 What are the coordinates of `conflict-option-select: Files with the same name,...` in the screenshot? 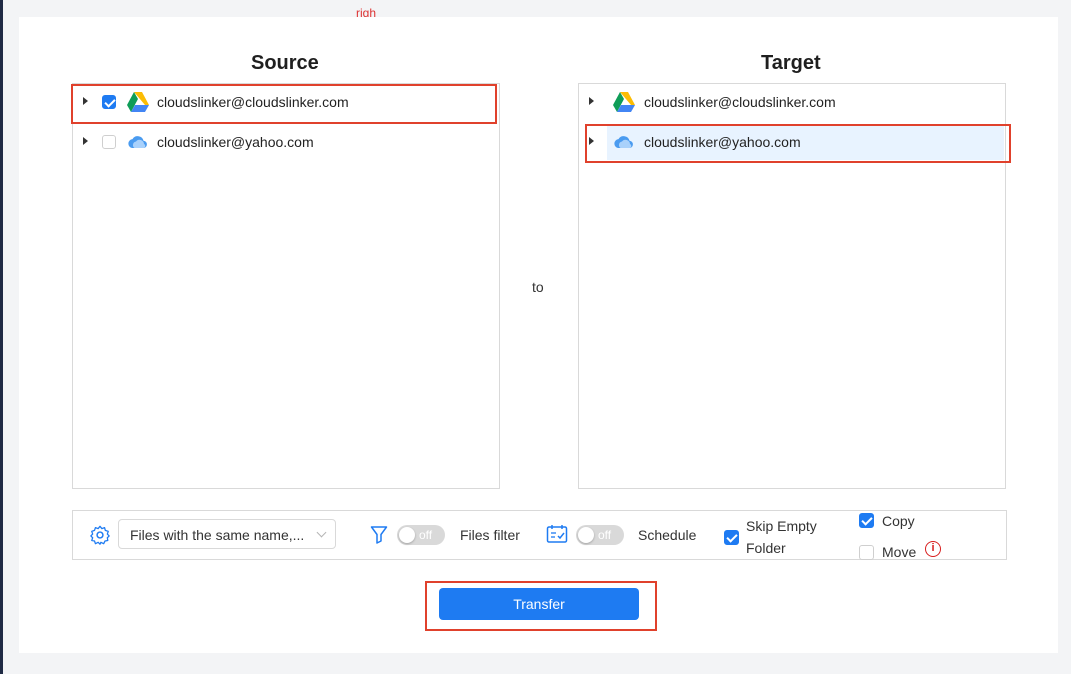 It's located at (227, 534).